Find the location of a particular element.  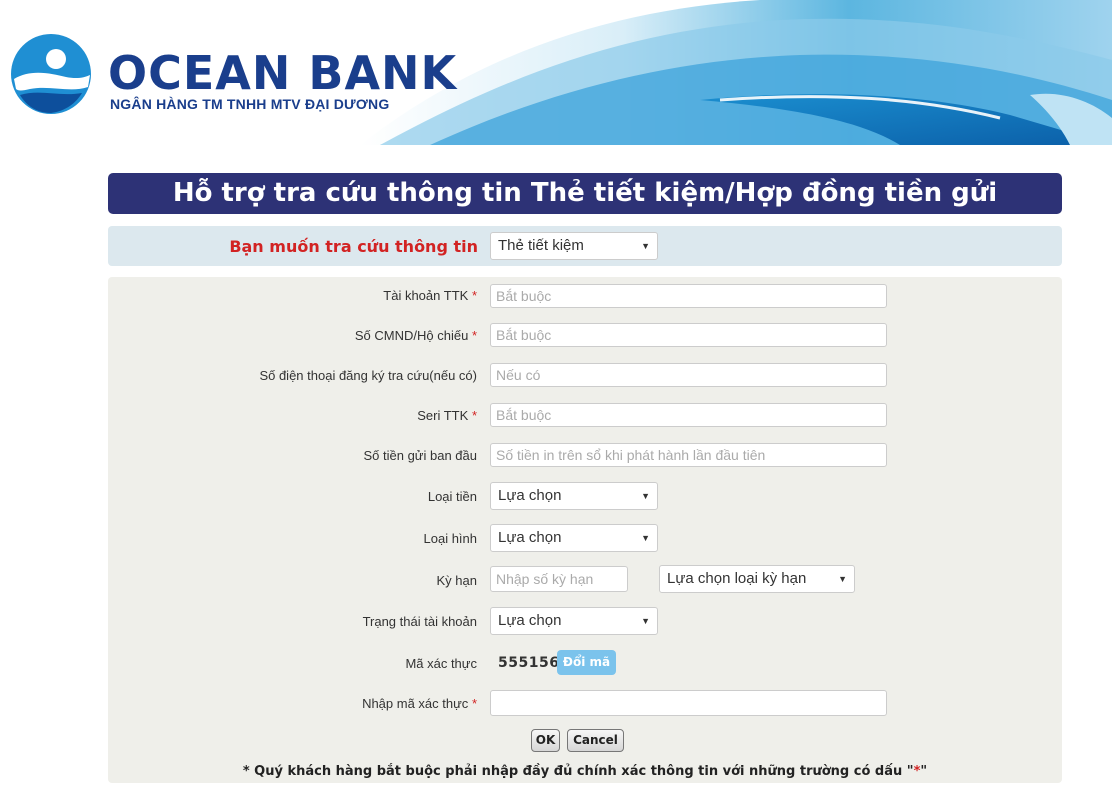

term-unit-select: Lựa chọn loại kỳ hạn ▼ is located at coordinates (757, 579).